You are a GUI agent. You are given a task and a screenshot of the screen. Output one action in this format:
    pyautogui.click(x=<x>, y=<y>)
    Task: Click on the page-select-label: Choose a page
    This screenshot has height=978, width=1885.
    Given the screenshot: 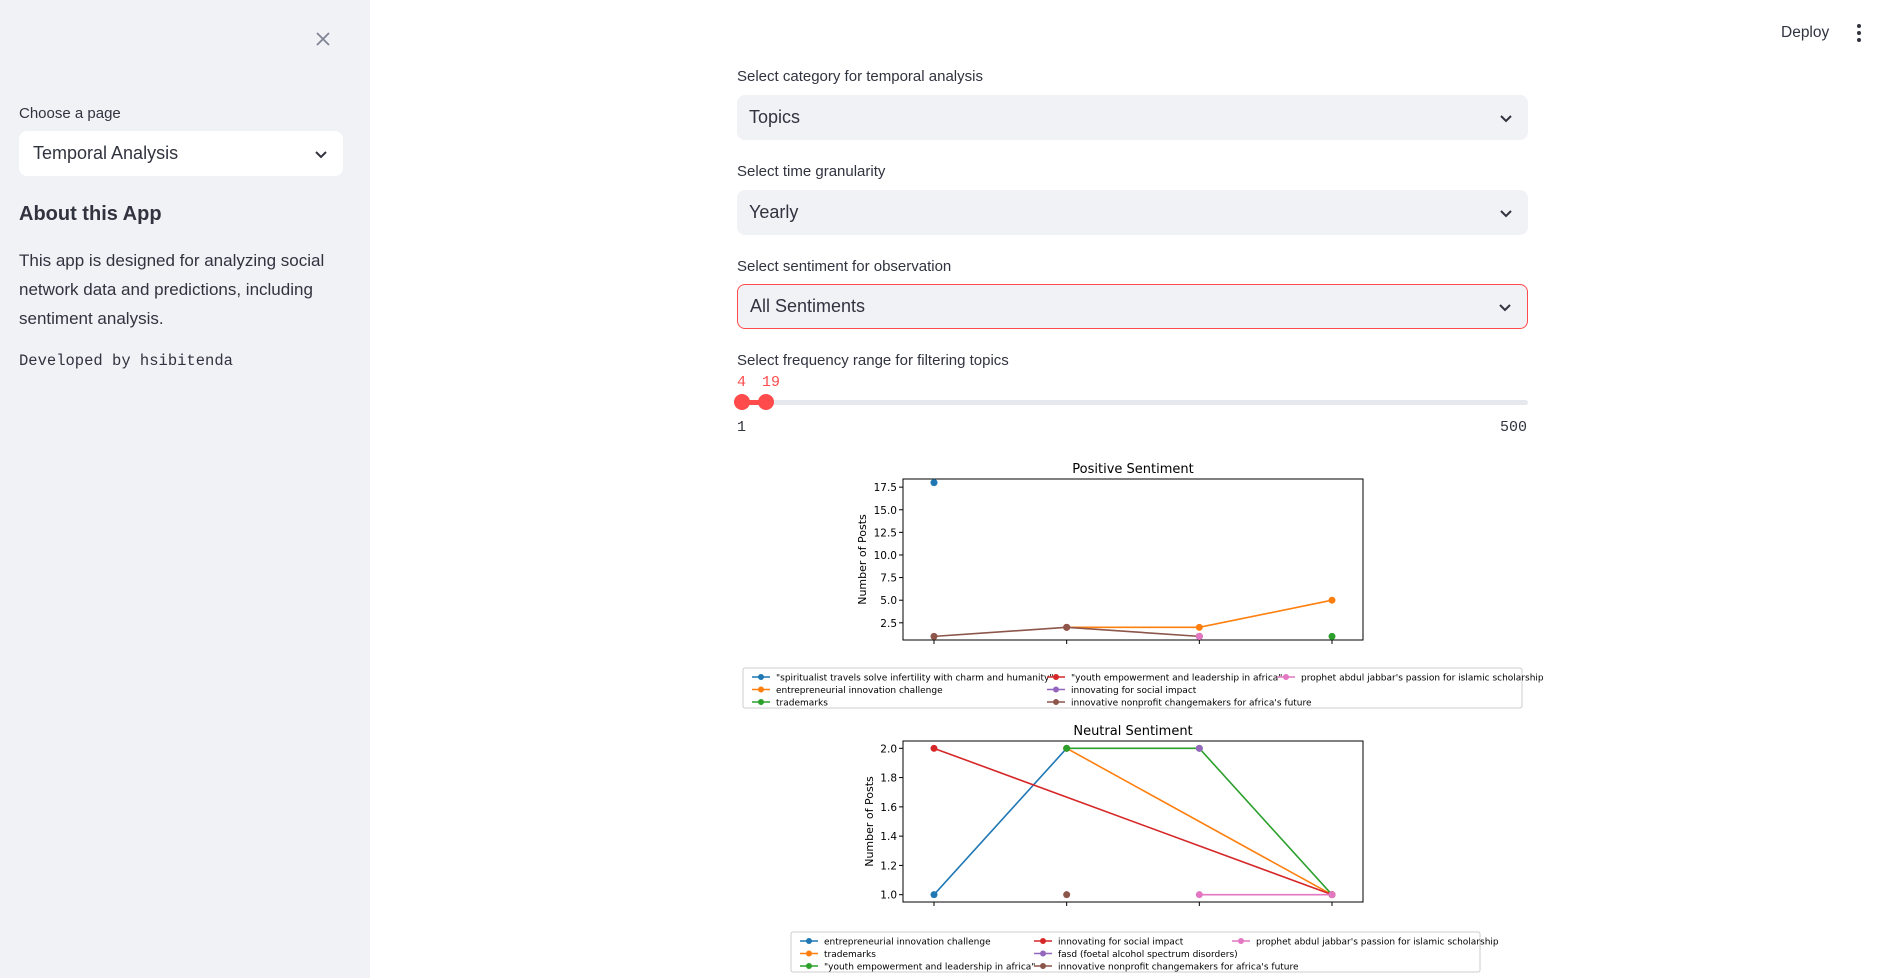 What is the action you would take?
    pyautogui.click(x=70, y=113)
    